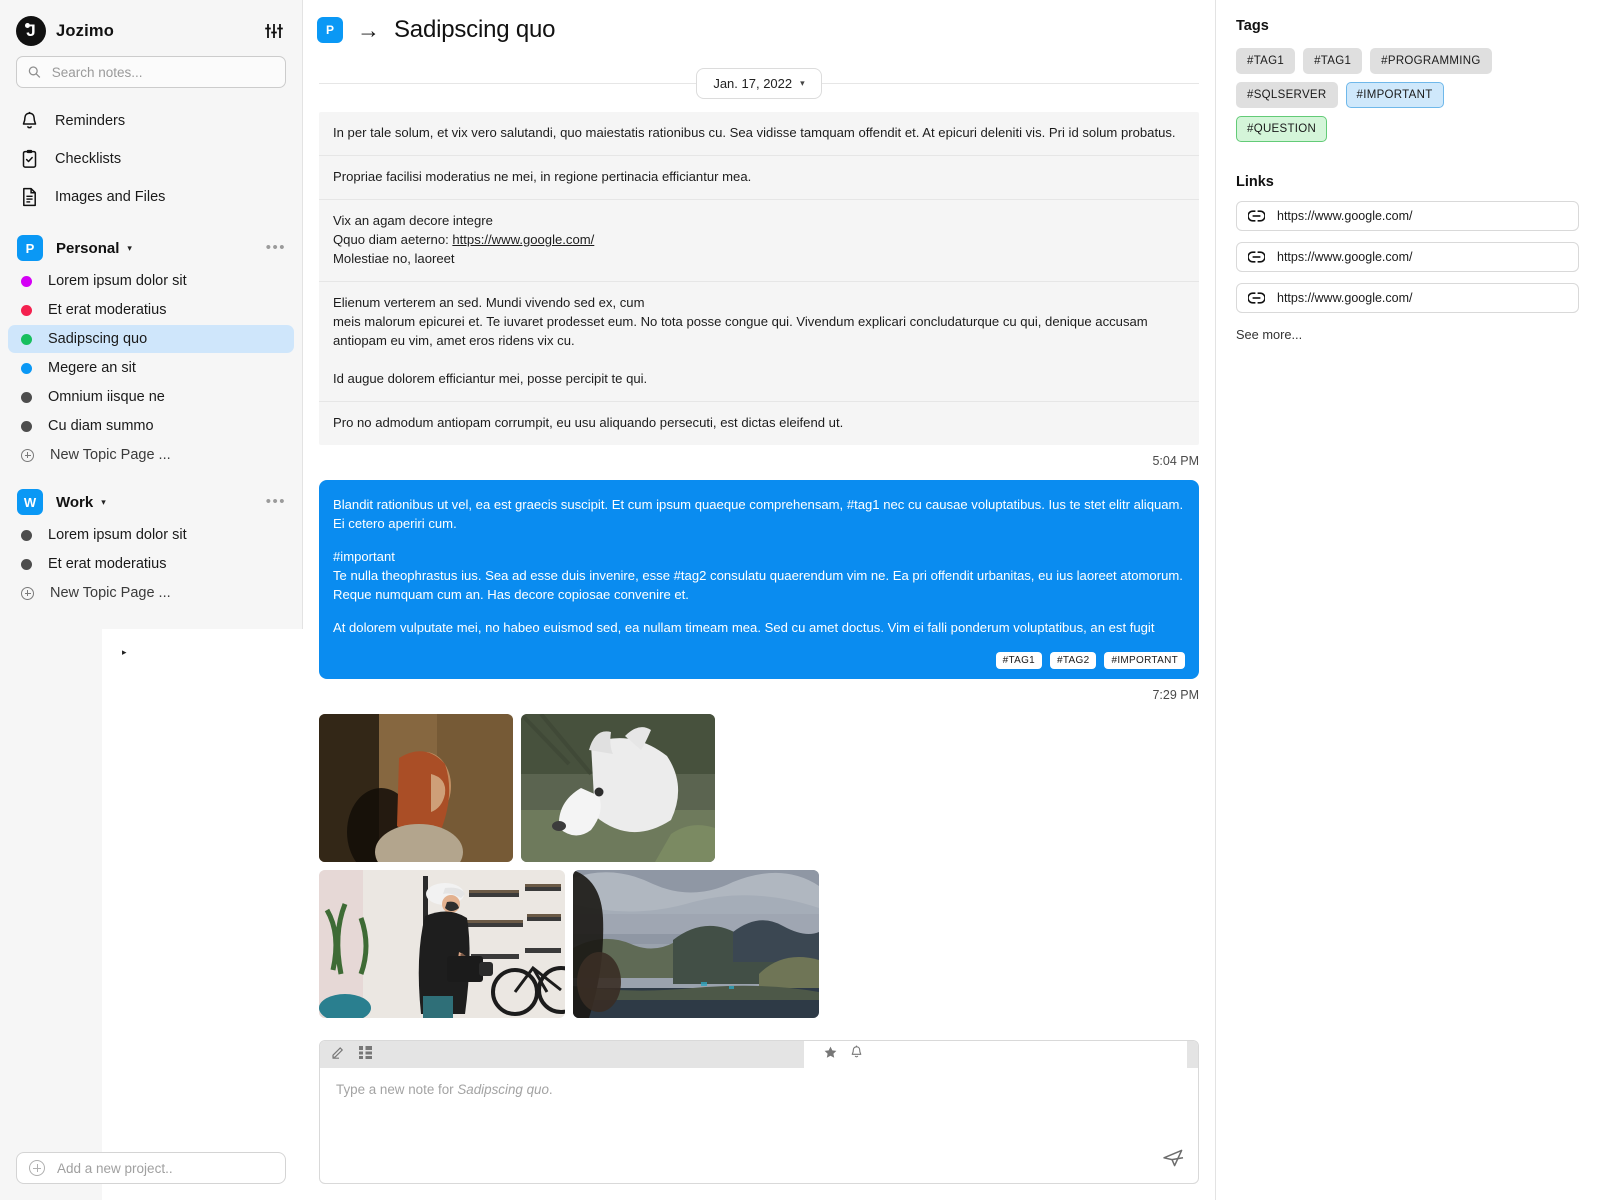 This screenshot has width=1600, height=1200. I want to click on tag-chip: #PROGRAMMING, so click(1431, 61).